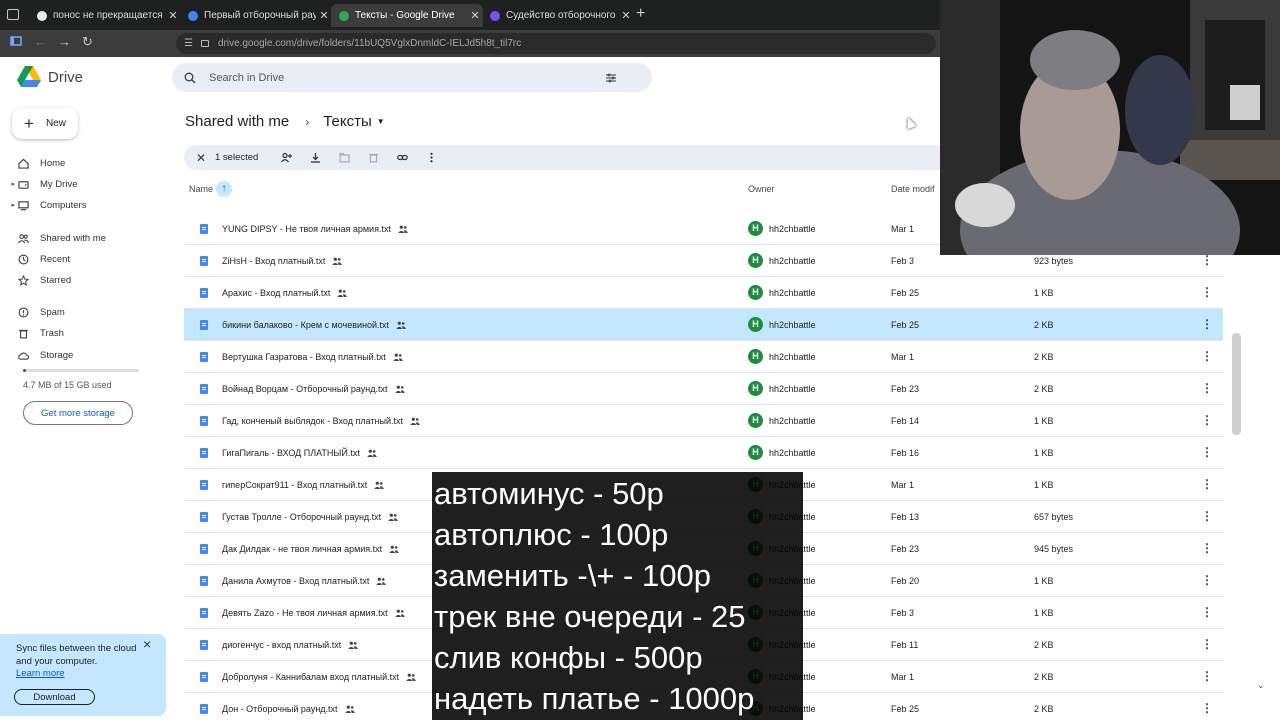  Describe the element at coordinates (78, 413) in the screenshot. I see `get-more-storage-button: Get more storage` at that location.